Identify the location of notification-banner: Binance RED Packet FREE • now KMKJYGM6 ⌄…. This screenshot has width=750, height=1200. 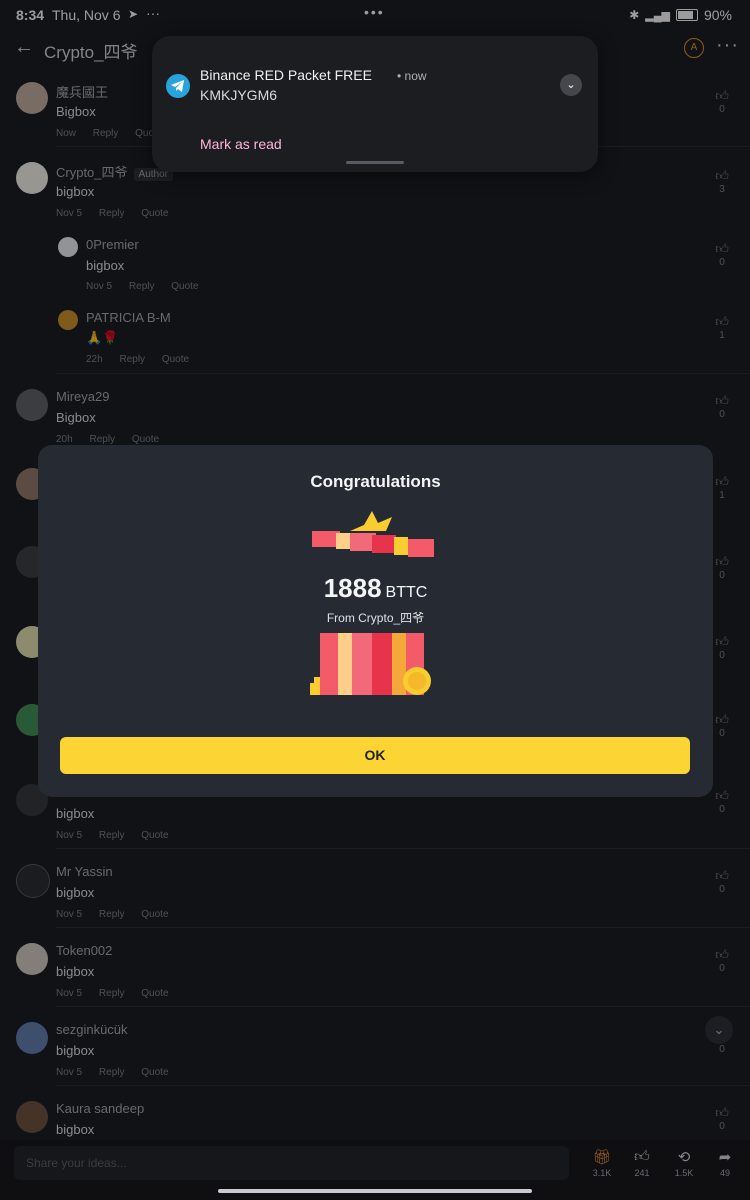
(375, 104).